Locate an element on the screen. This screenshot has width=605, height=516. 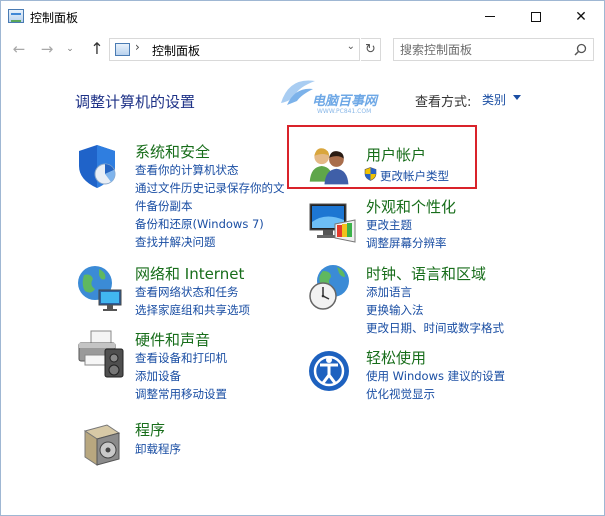
search-box is located at coordinates (493, 49).